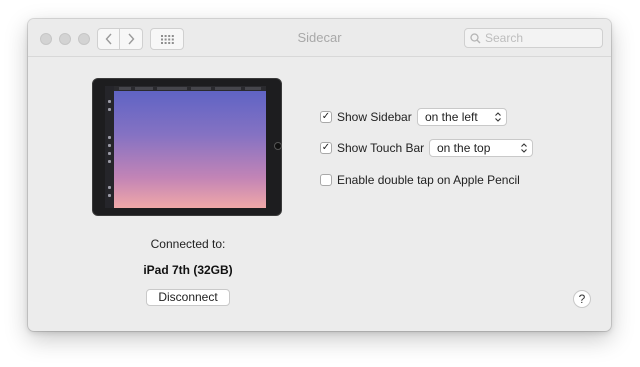 The height and width of the screenshot is (367, 640). Describe the element at coordinates (188, 244) in the screenshot. I see `connected-to-label: Connected to:` at that location.